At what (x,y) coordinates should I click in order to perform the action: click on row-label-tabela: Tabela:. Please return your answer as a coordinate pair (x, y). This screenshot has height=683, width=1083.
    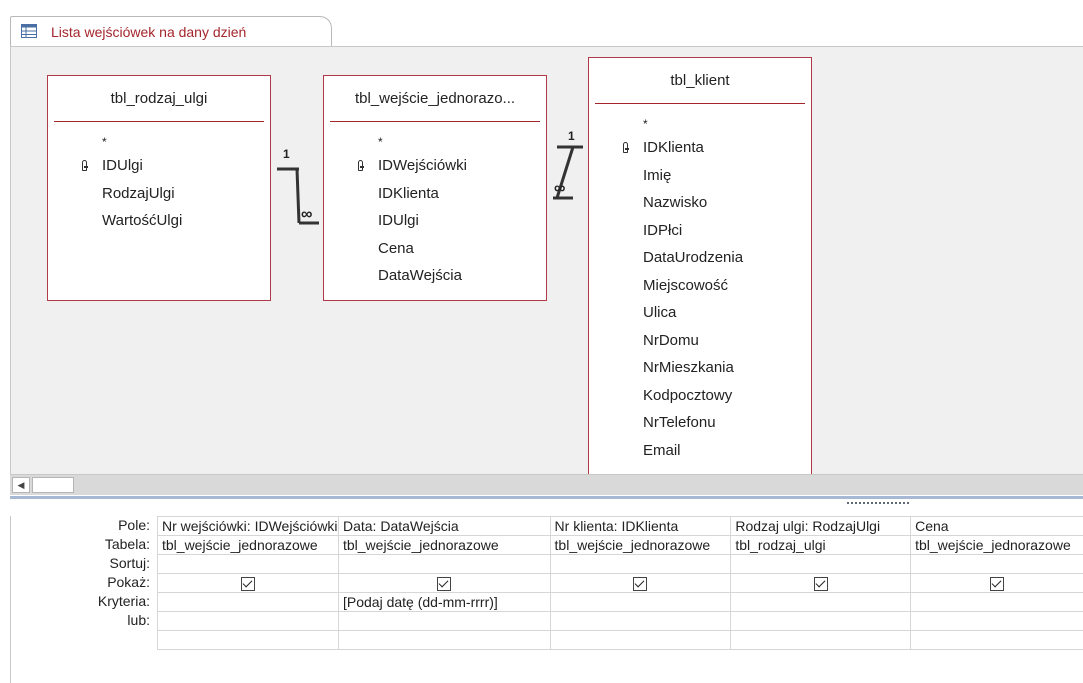
    Looking at the image, I should click on (127, 544).